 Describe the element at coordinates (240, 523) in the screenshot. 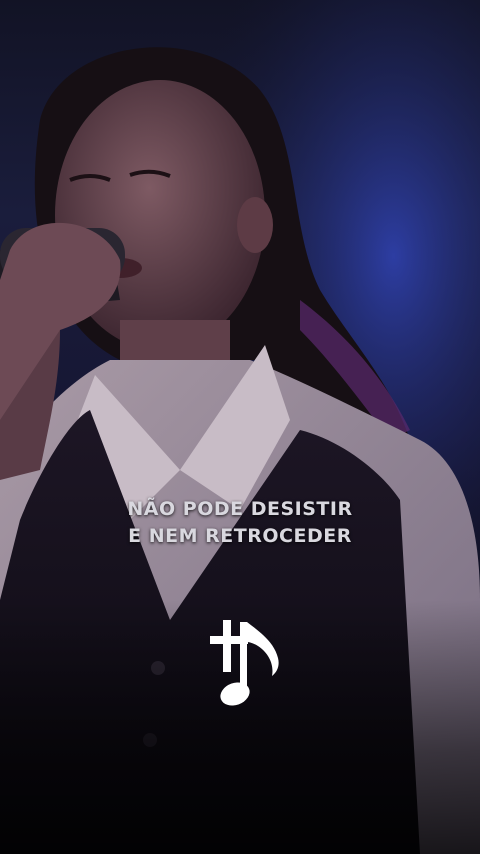

I see `lyrics-caption: NÃO PODE DESISTIR E NEM RETROCEDER` at that location.